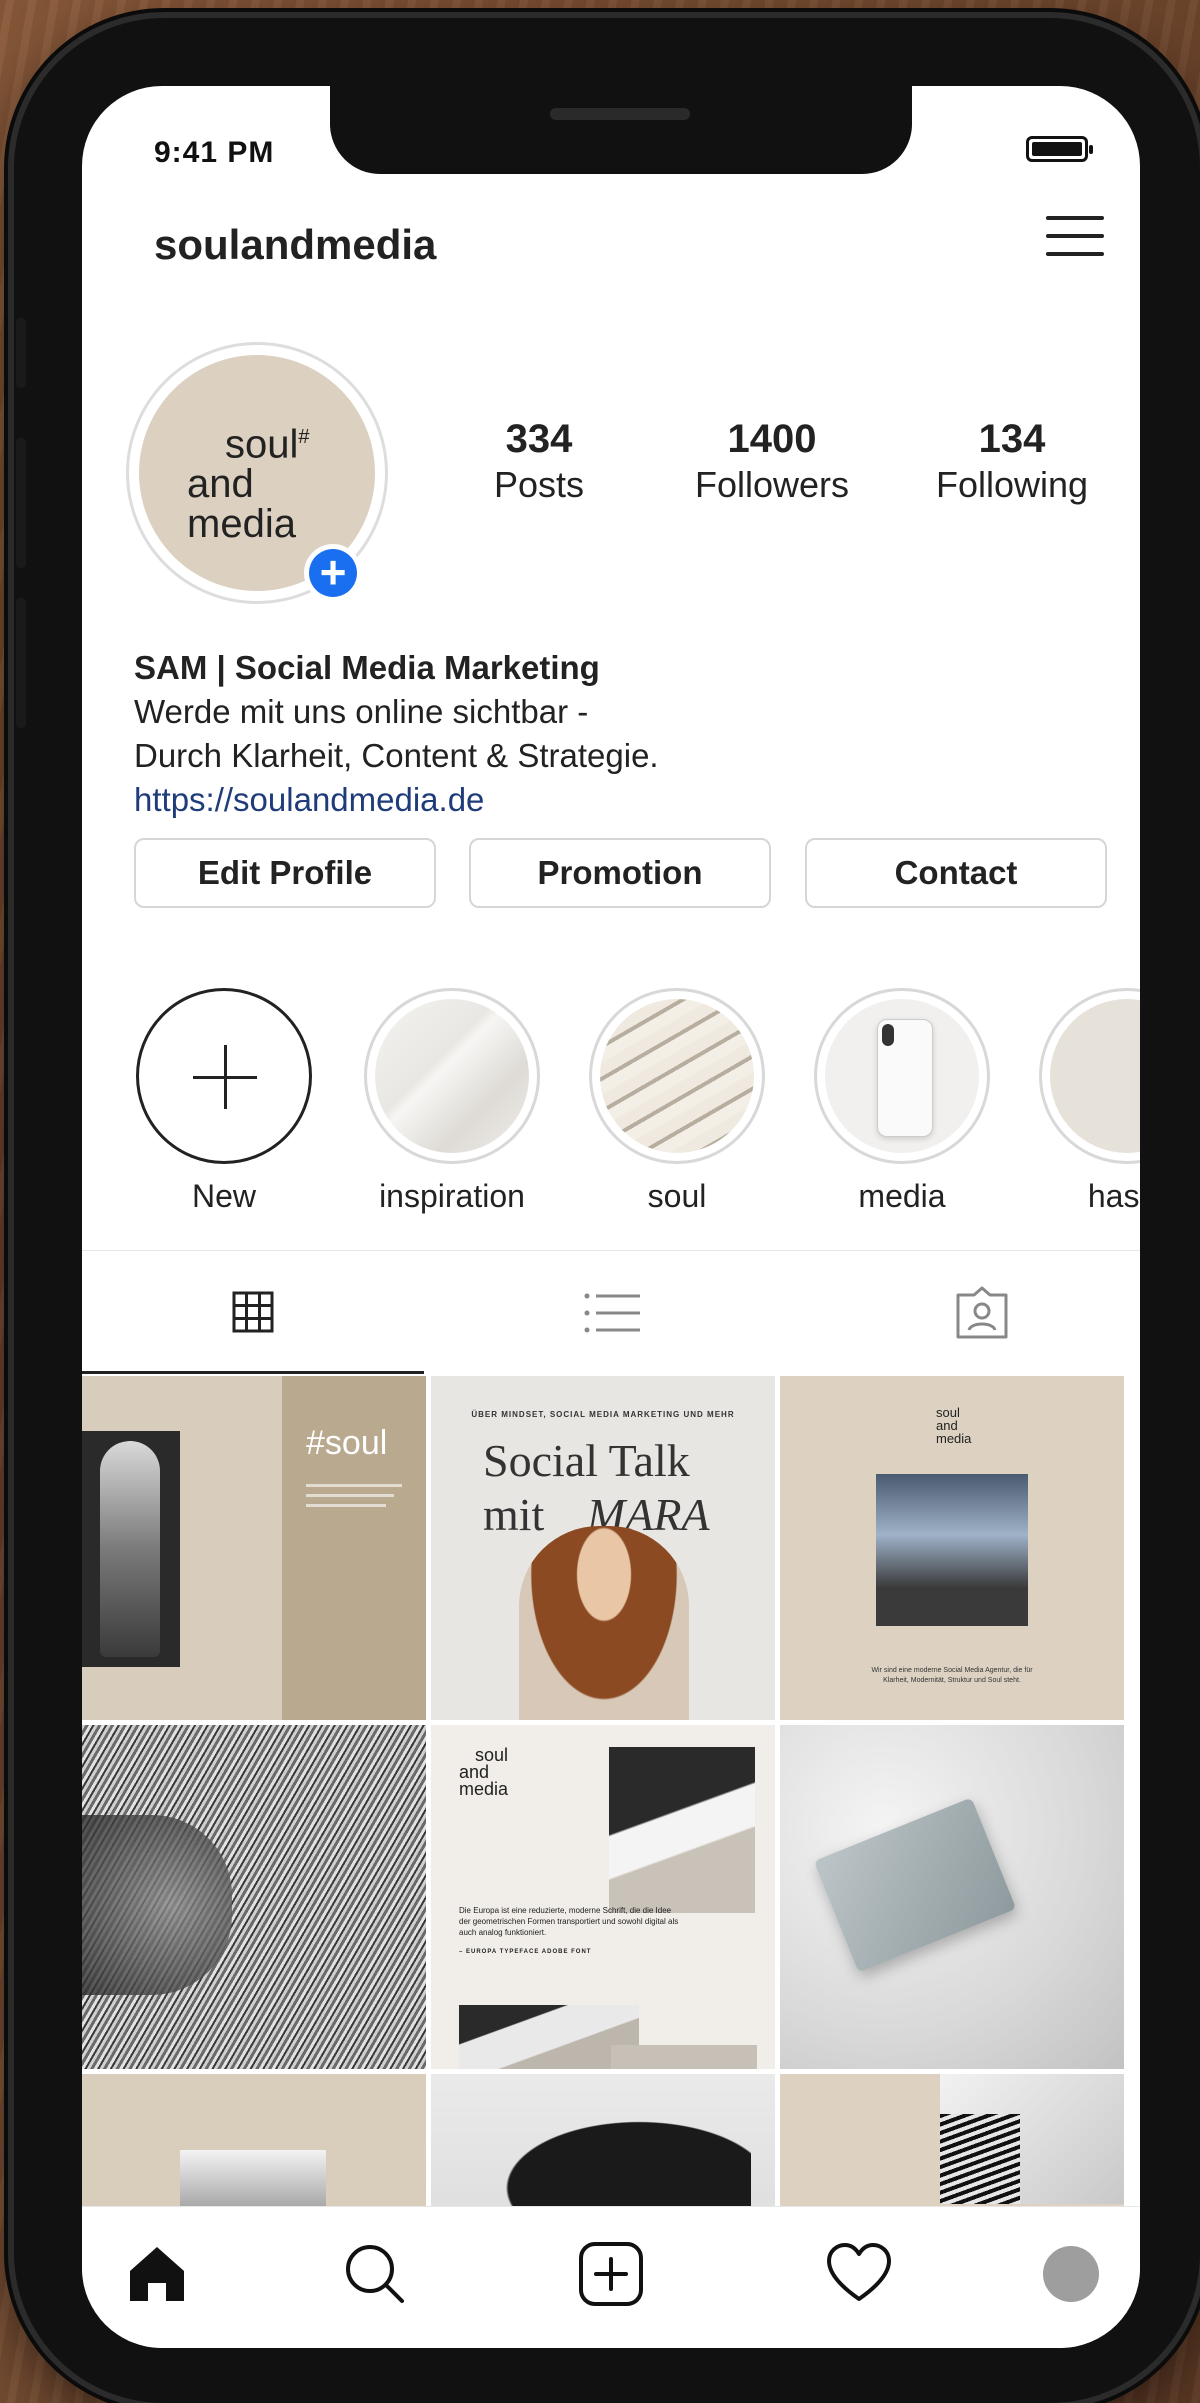 The width and height of the screenshot is (1200, 2403). Describe the element at coordinates (452, 1196) in the screenshot. I see `highlight-label: inspiration` at that location.